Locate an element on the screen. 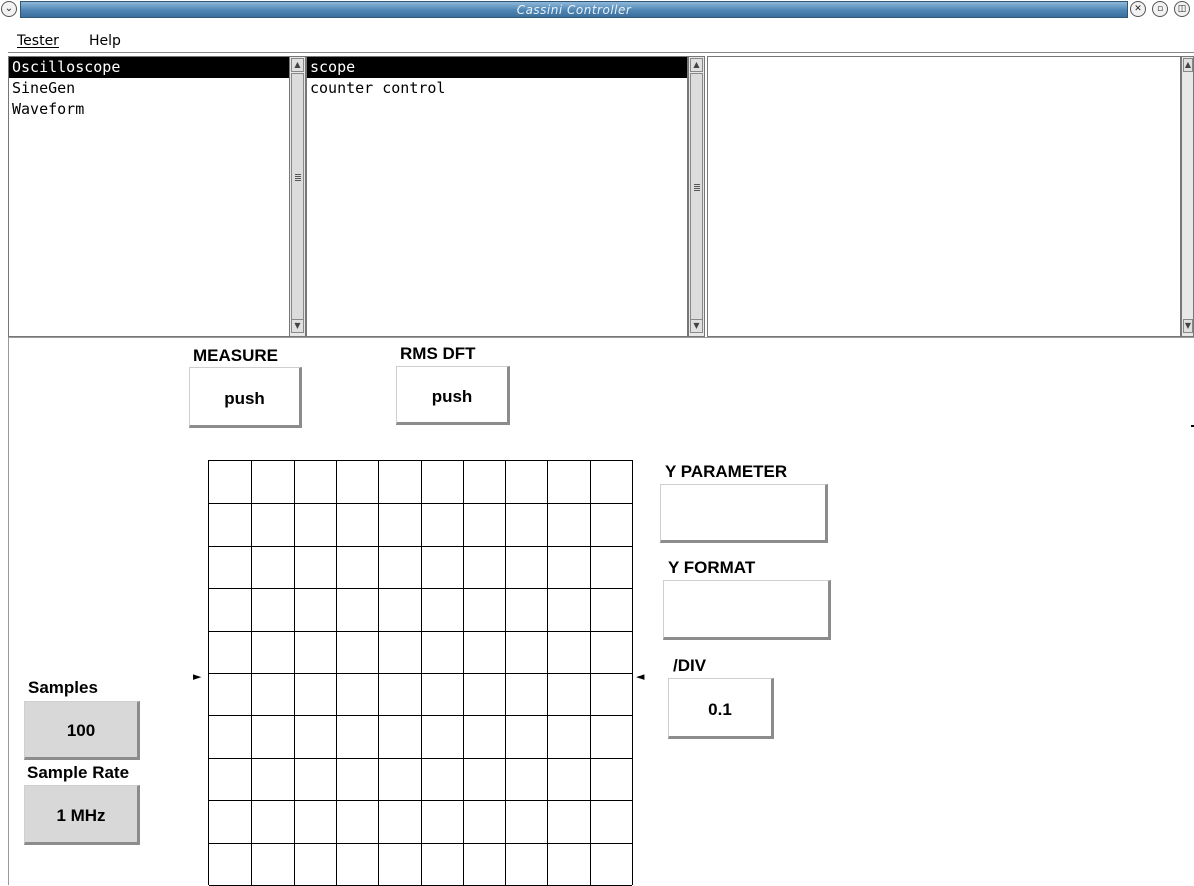  panel-list-scrollbar: ▲ ▼ is located at coordinates (696, 196).